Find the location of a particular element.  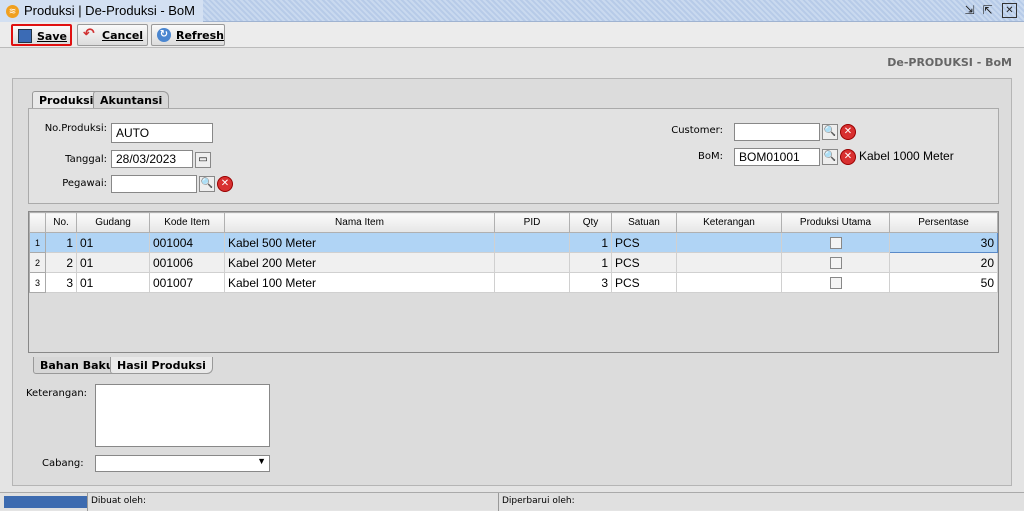

cell-nama: Kabel 500 Meter is located at coordinates (359, 242).